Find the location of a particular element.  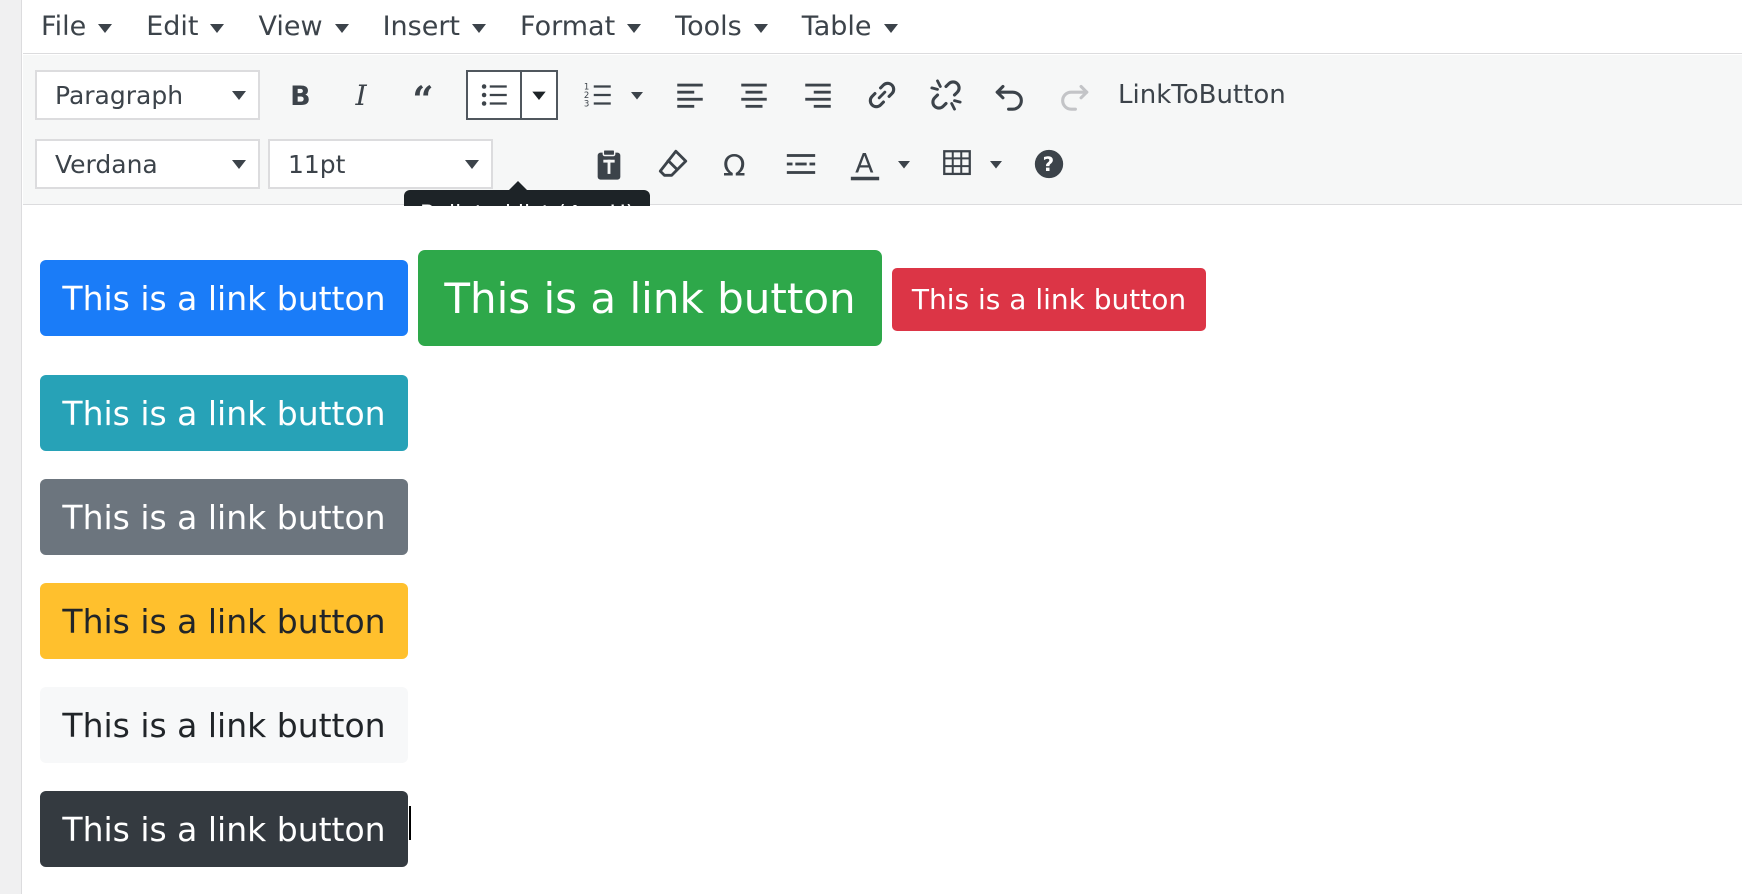

special-character-button: Ω is located at coordinates (737, 164).